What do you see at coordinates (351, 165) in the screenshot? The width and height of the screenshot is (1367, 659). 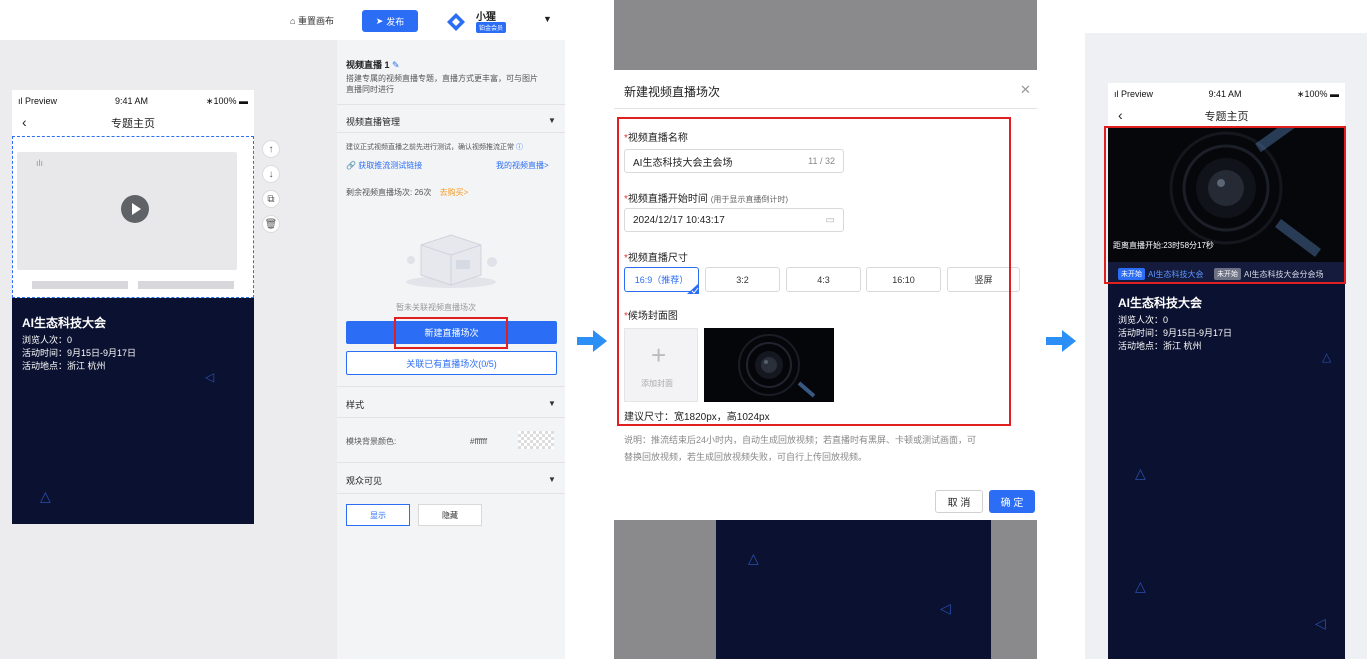 I see `link-icon: 🔗` at bounding box center [351, 165].